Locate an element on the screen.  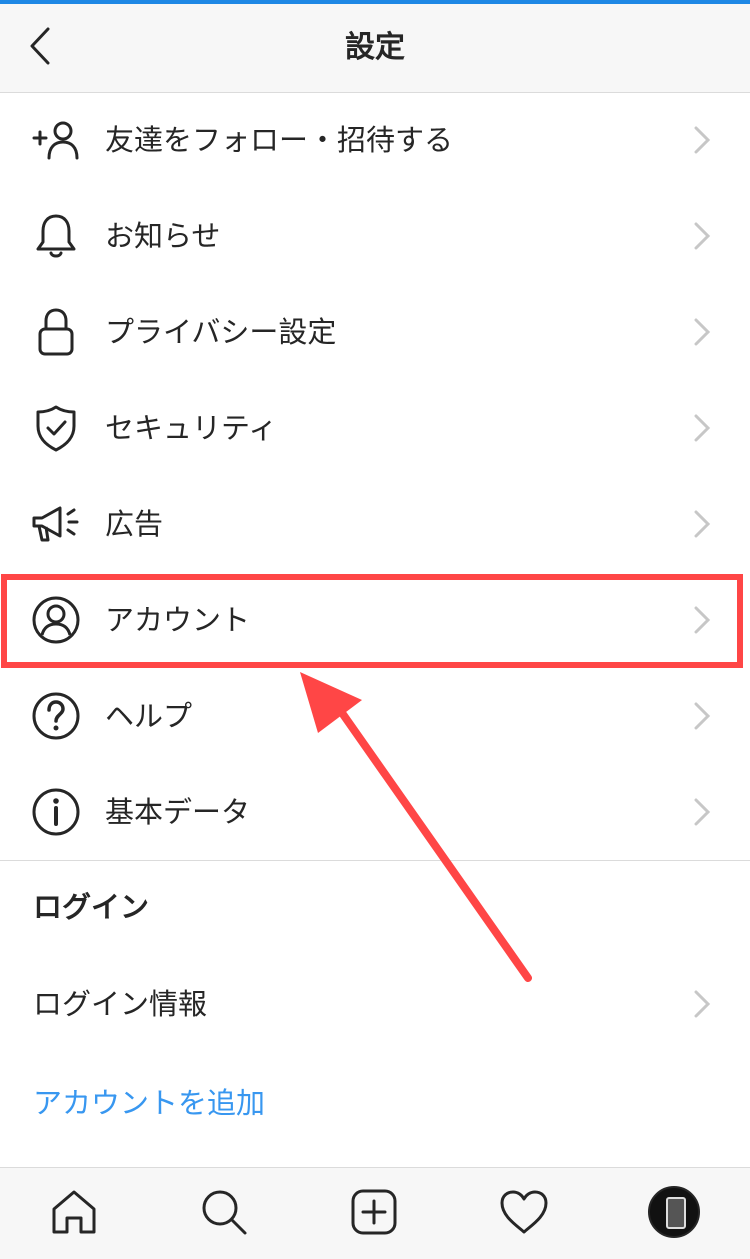
heart-icon is located at coordinates (524, 1212).